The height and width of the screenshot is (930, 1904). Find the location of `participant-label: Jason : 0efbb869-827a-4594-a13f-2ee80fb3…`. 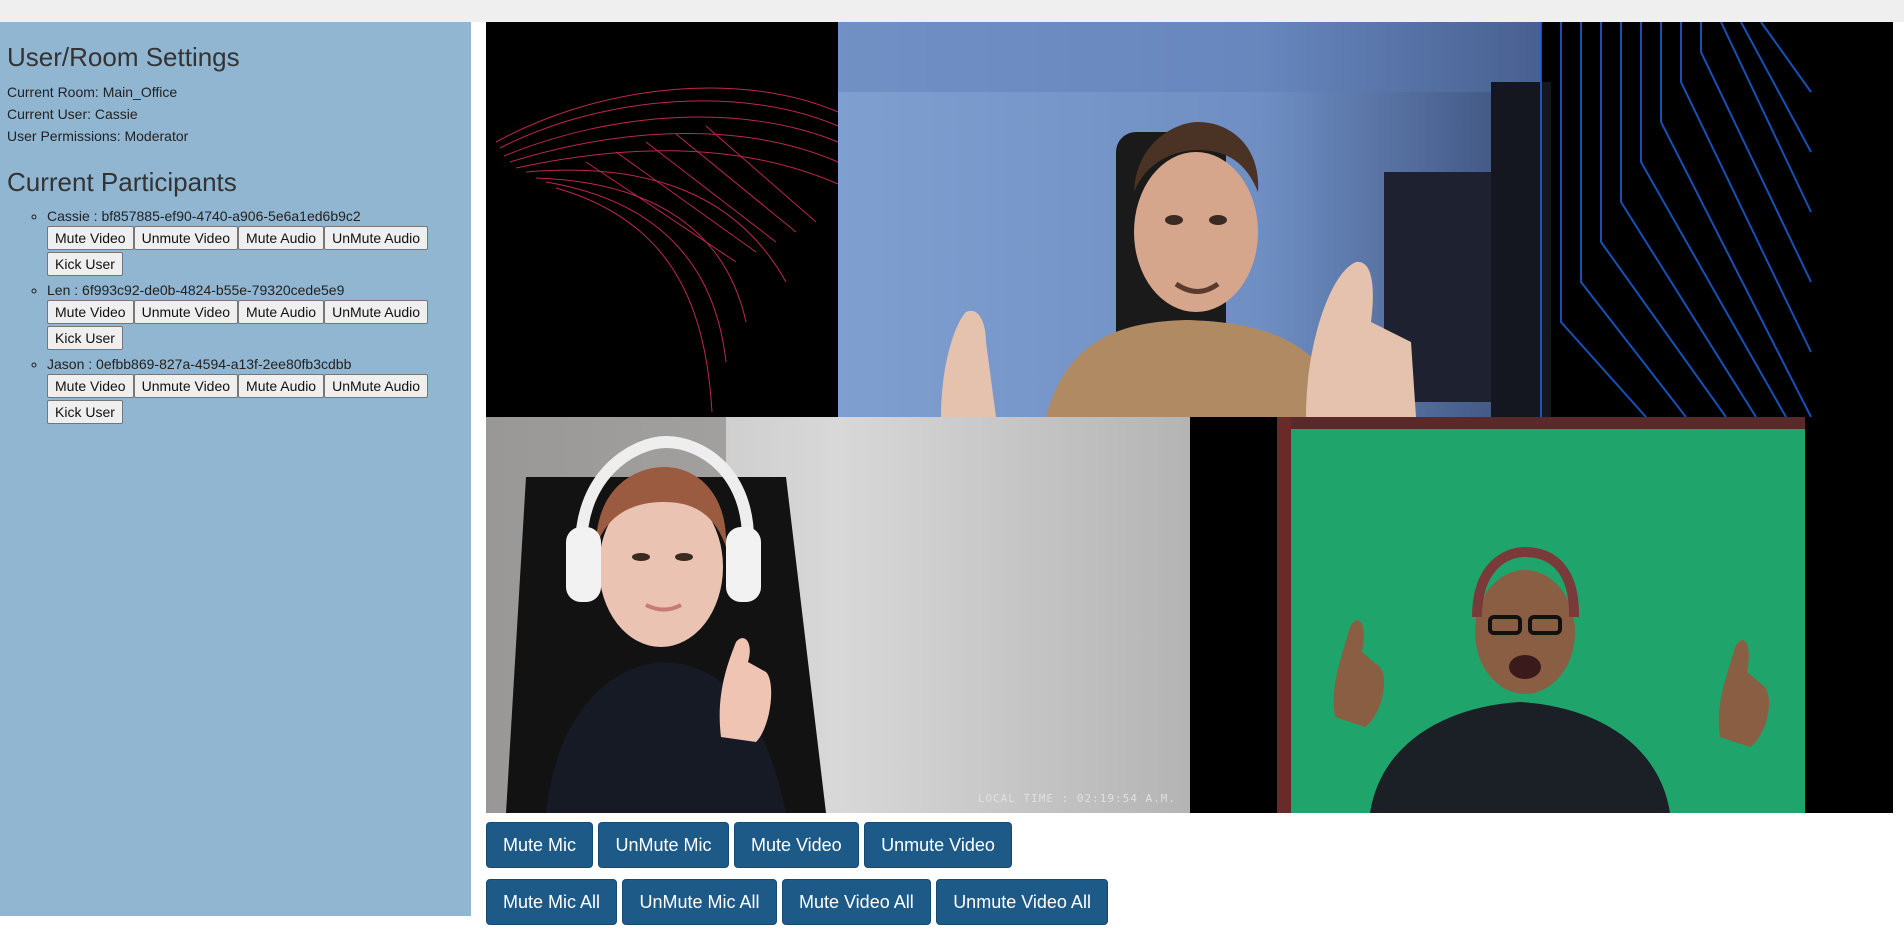

participant-label: Jason : 0efbb869-827a-4594-a13f-2ee80fb3… is located at coordinates (199, 364).